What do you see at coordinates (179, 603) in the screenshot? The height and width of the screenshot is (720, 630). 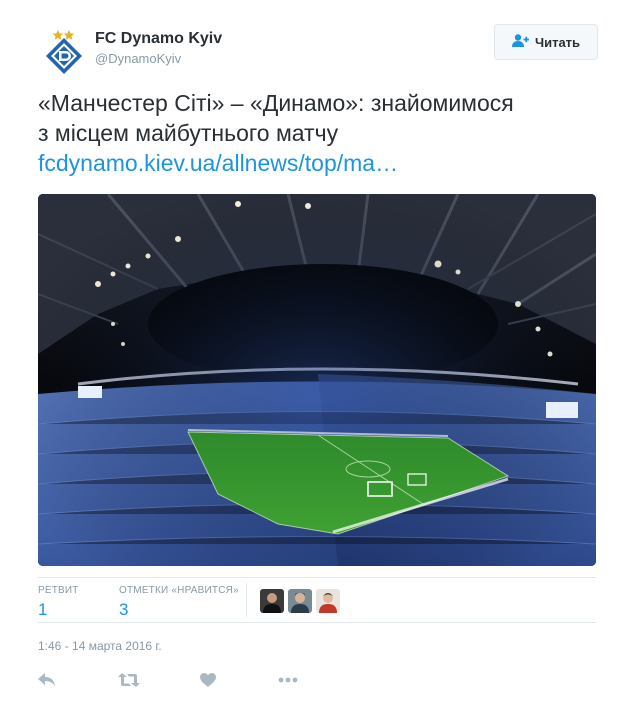 I see `likes-stat: ОТМЕТКИ «НРАВИТСЯ» 3` at bounding box center [179, 603].